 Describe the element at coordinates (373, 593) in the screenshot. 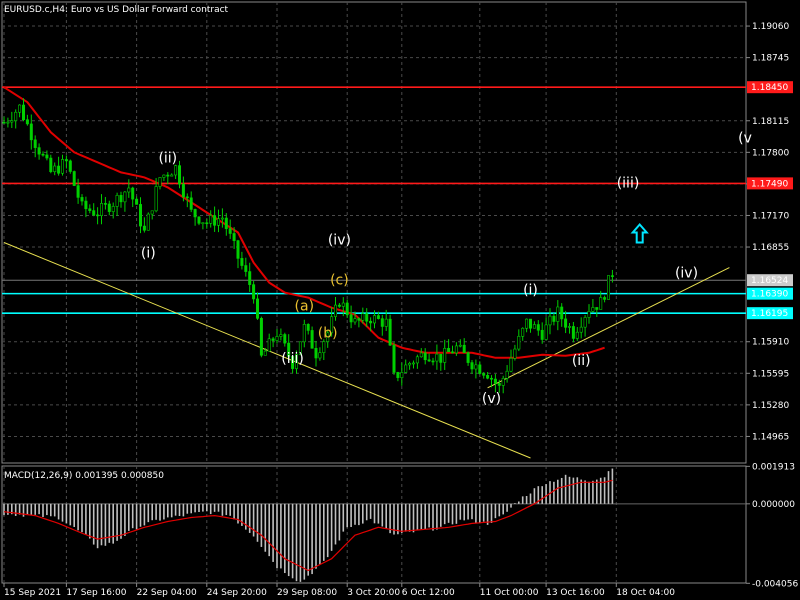

I see `x-tick-label: 3 Oct 20:00` at that location.